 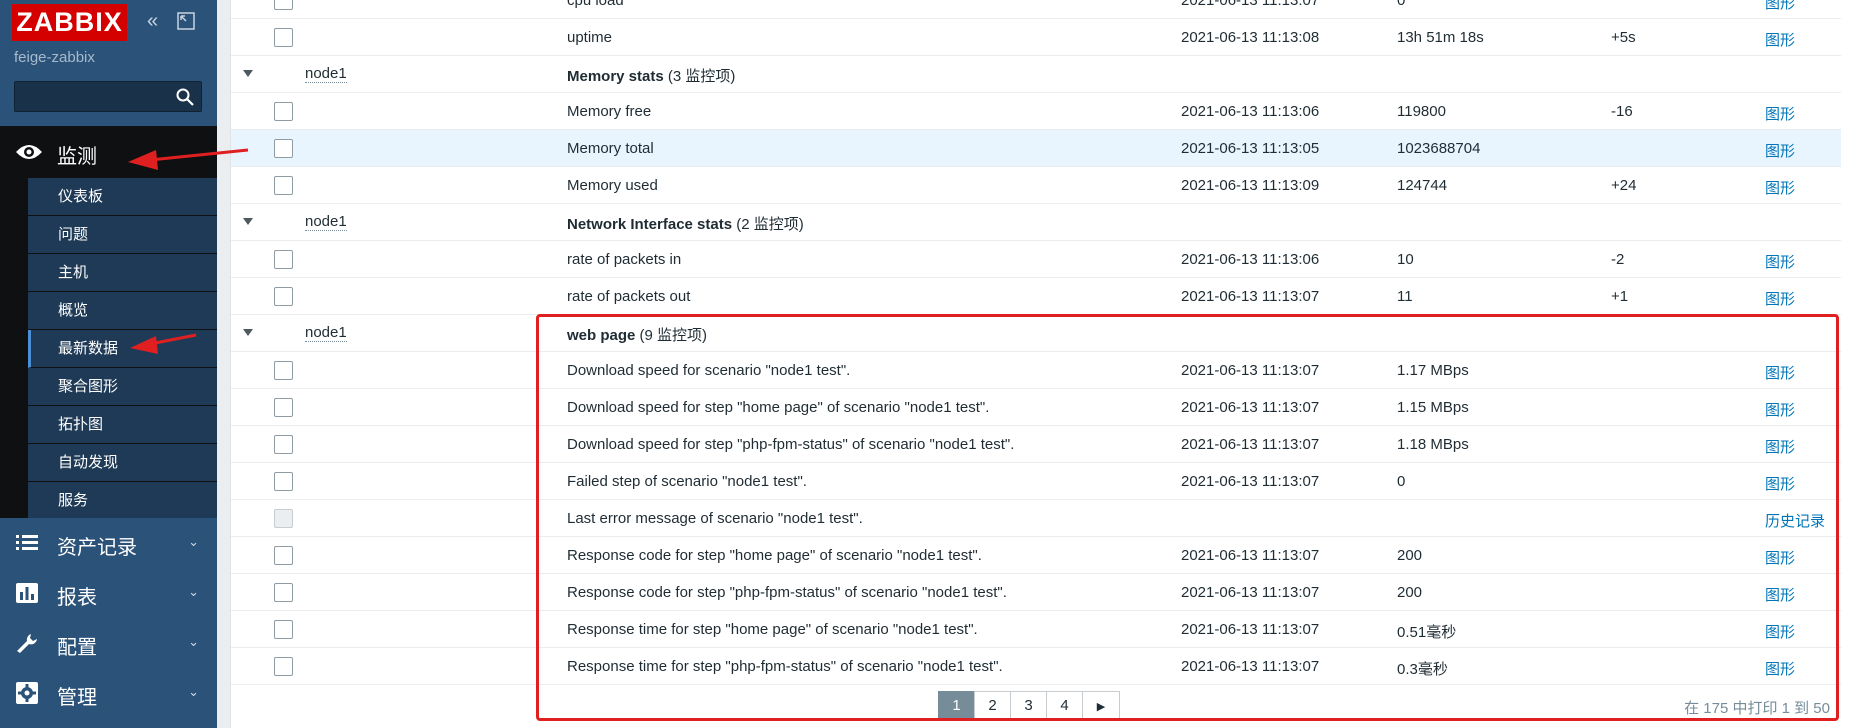 What do you see at coordinates (188, 251) in the screenshot?
I see `annotation-overlay` at bounding box center [188, 251].